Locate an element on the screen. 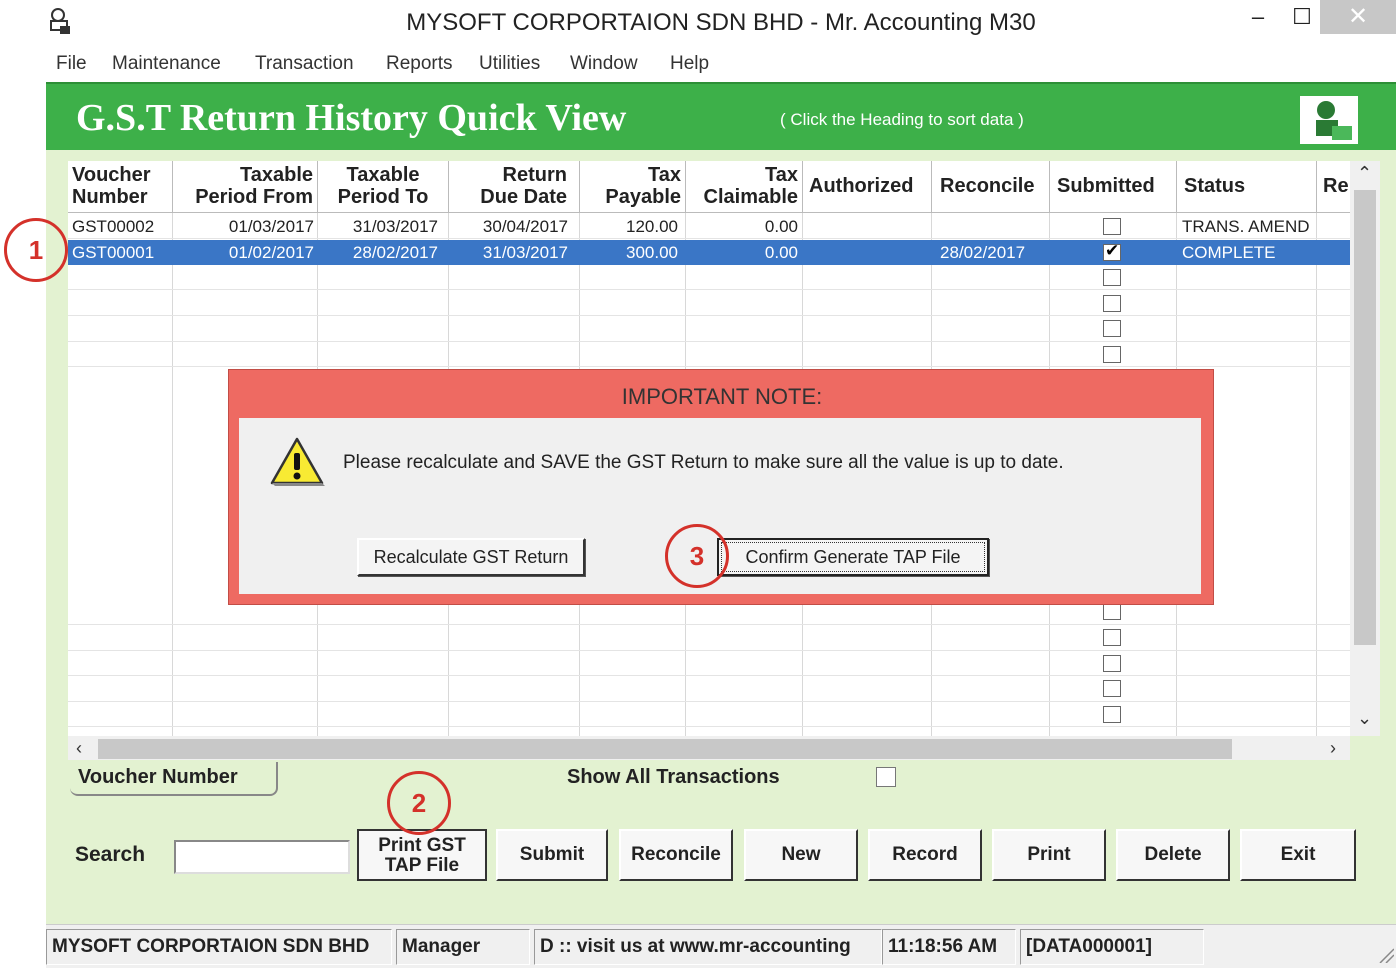  delete-button: Delete is located at coordinates (1173, 855).